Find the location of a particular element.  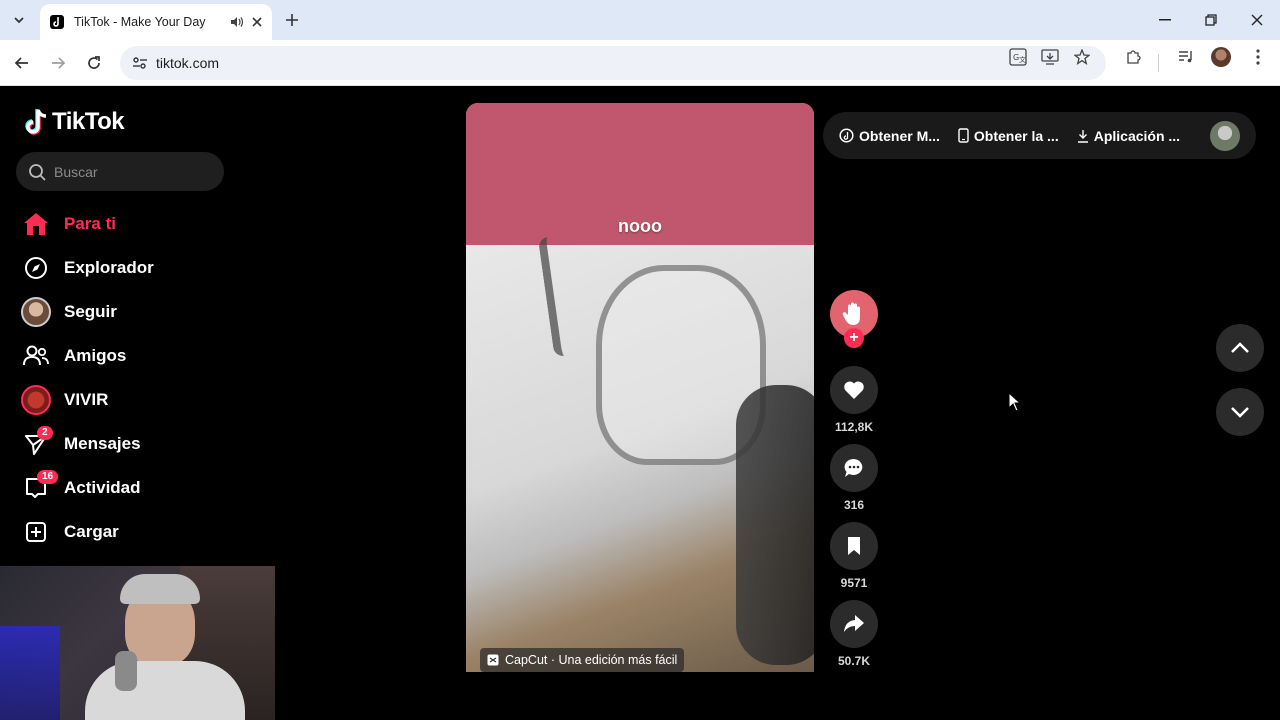

address-bar: tiktok.com is located at coordinates (613, 63).